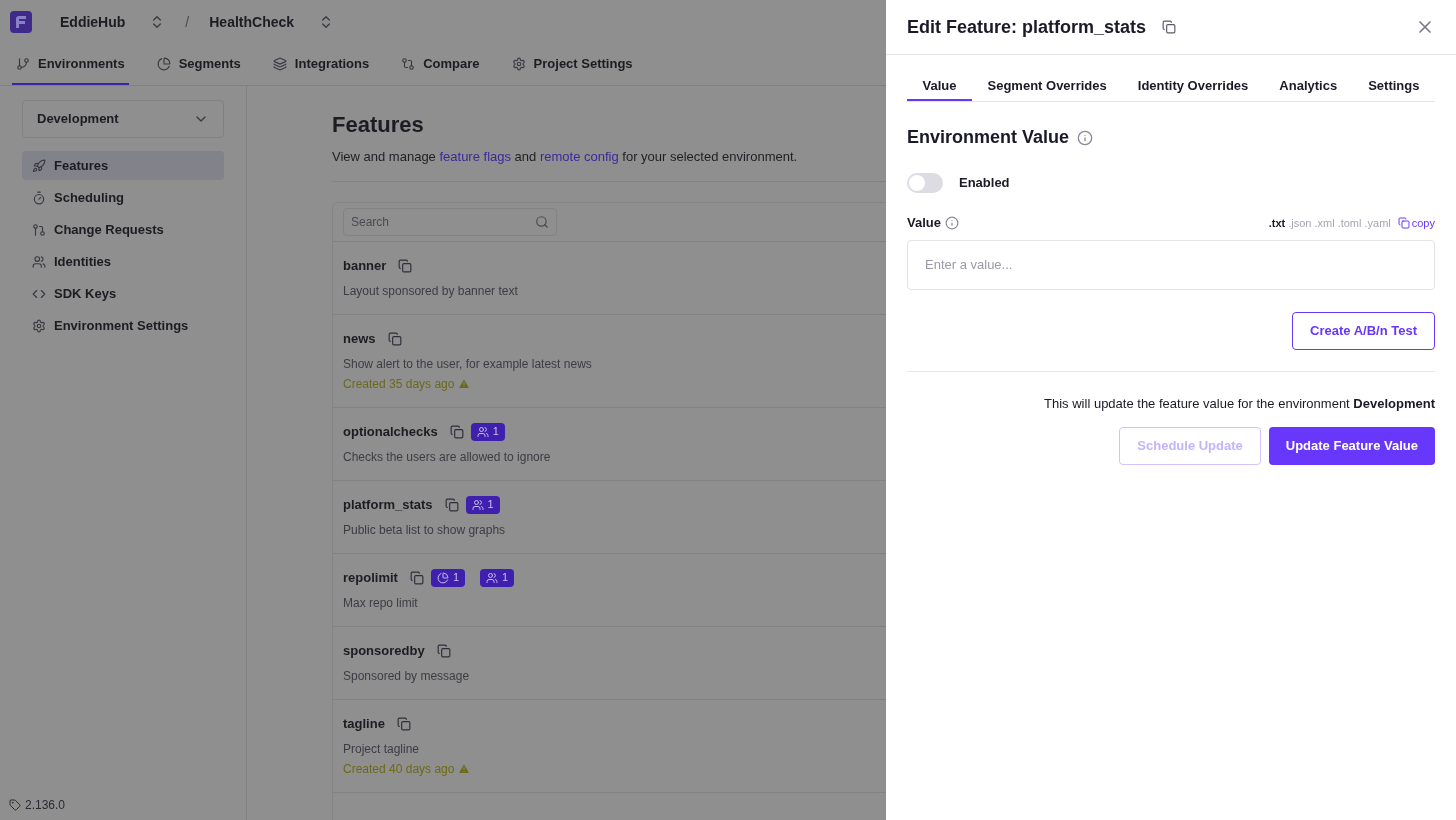  Describe the element at coordinates (123, 229) in the screenshot. I see `sidebar-item: Change Requests` at that location.